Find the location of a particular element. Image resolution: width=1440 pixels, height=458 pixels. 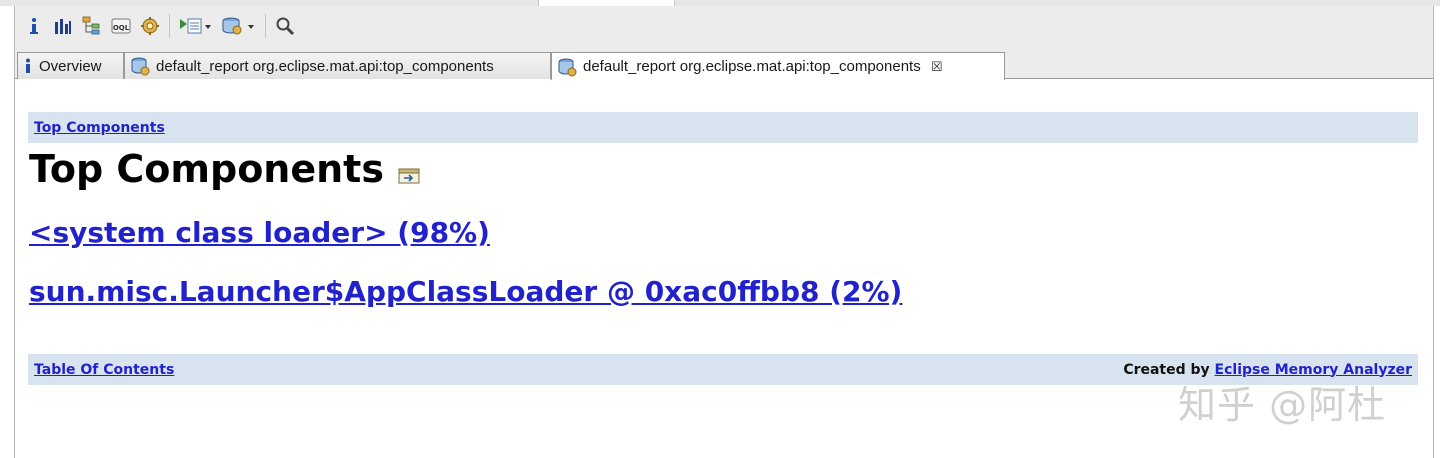

thread-overview-icon is located at coordinates (150, 26).